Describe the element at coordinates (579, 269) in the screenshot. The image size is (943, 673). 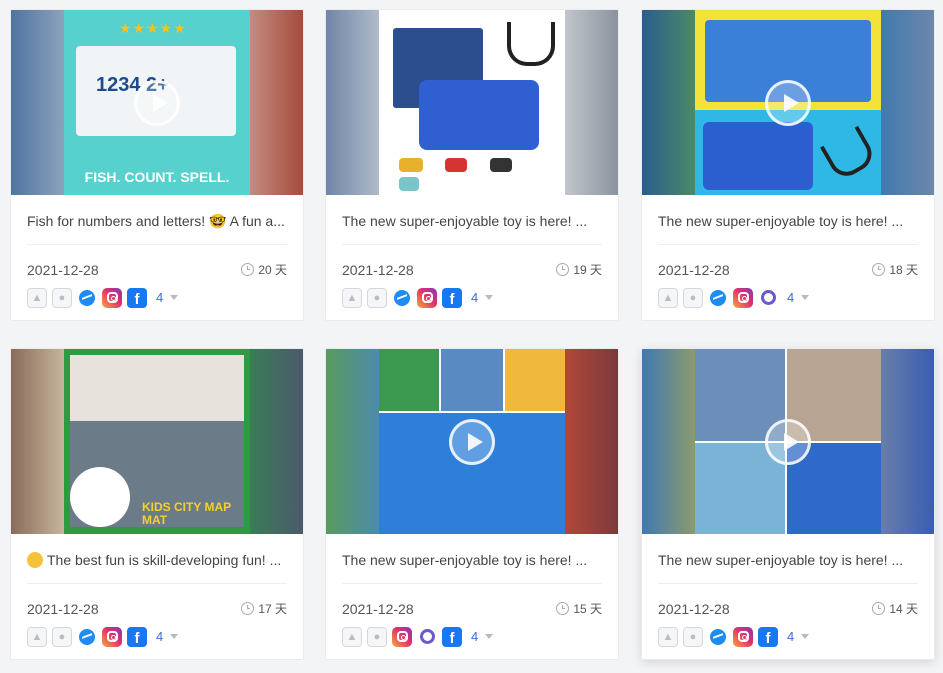
I see `days-ago: 19 天` at that location.